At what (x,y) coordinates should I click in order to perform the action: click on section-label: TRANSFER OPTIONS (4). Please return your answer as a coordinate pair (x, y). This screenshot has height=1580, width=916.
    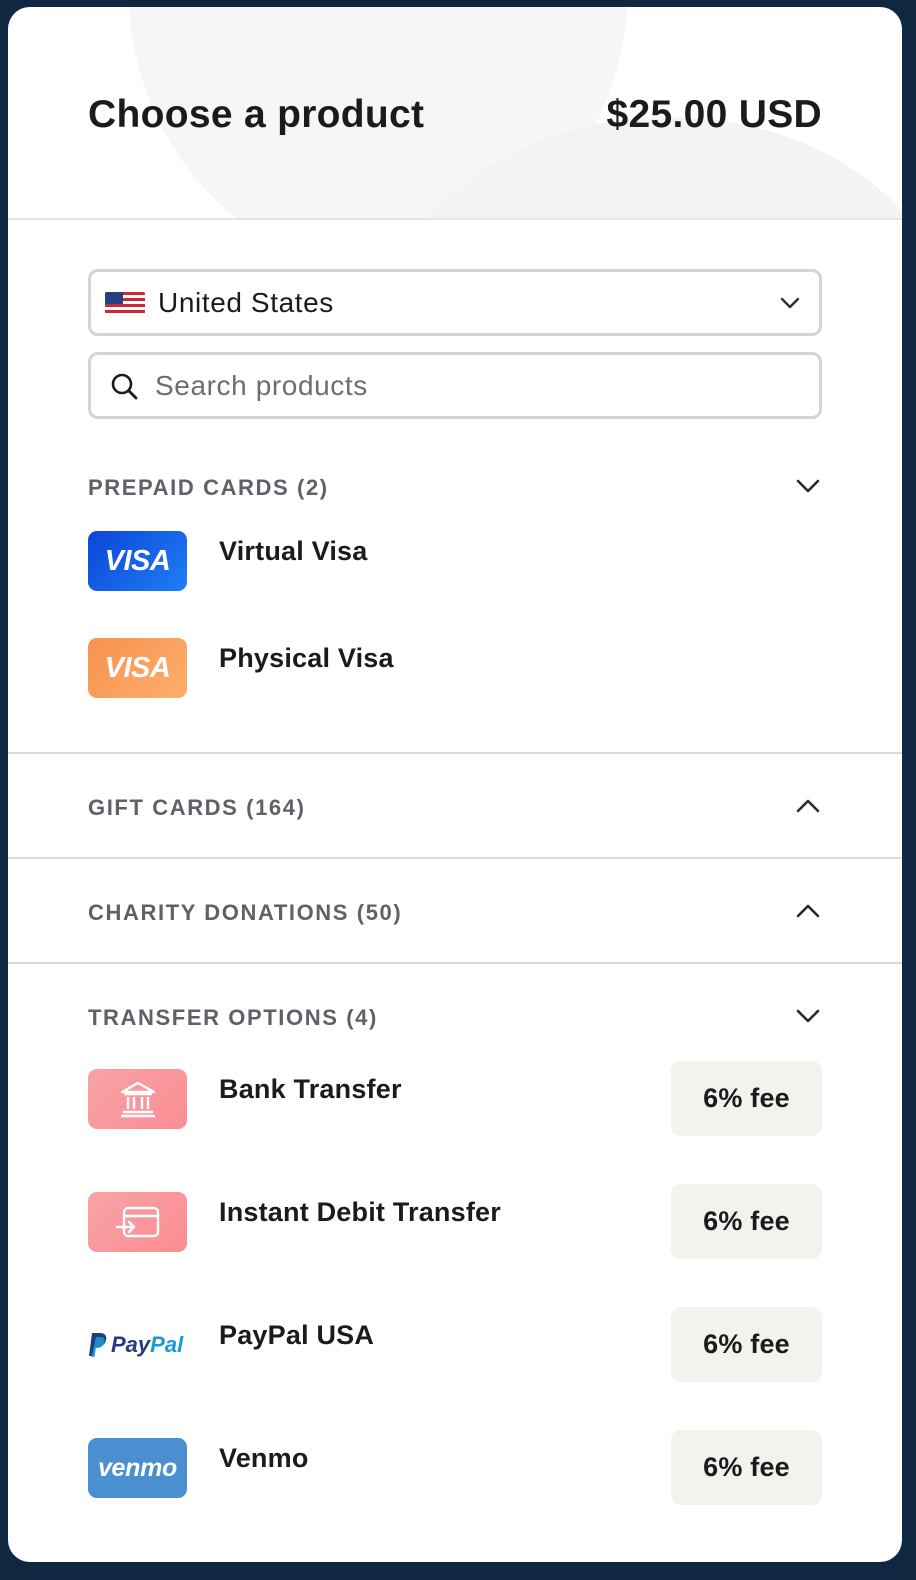
    Looking at the image, I should click on (233, 1017).